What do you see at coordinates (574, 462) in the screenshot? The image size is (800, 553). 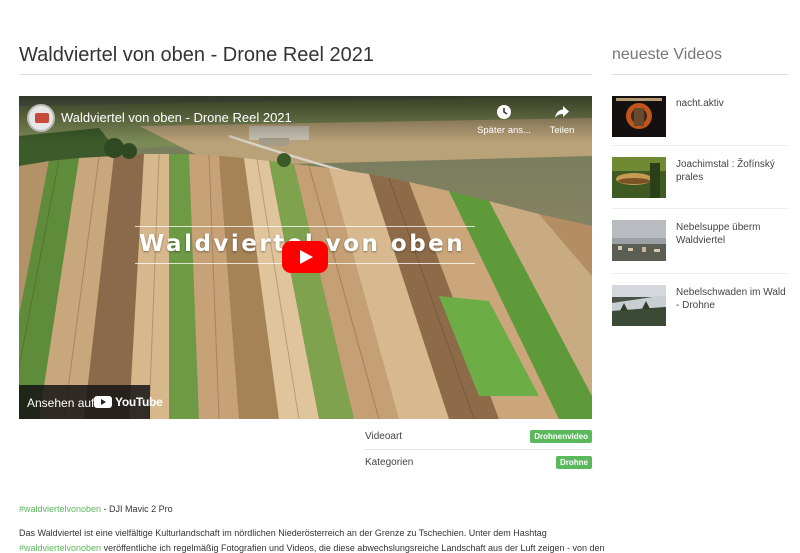 I see `category-badge: Drohne` at bounding box center [574, 462].